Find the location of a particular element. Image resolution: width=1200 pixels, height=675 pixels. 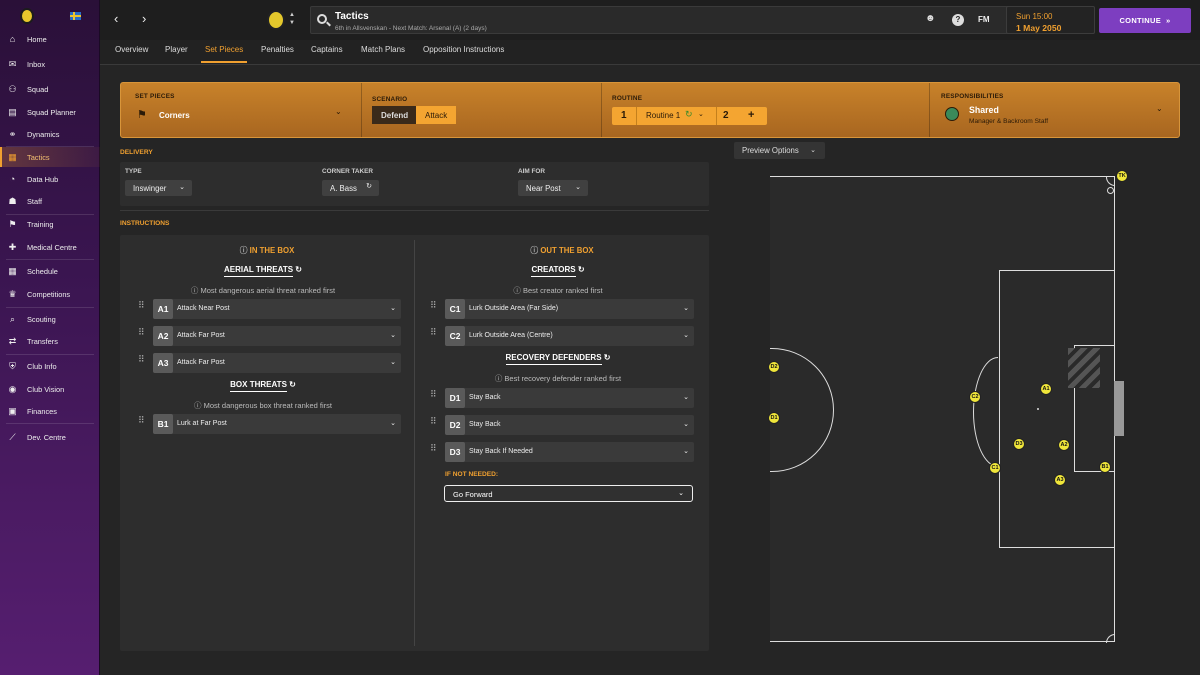

sidebar-item-dynamics: ⚭ Dynamics is located at coordinates (50, 134).